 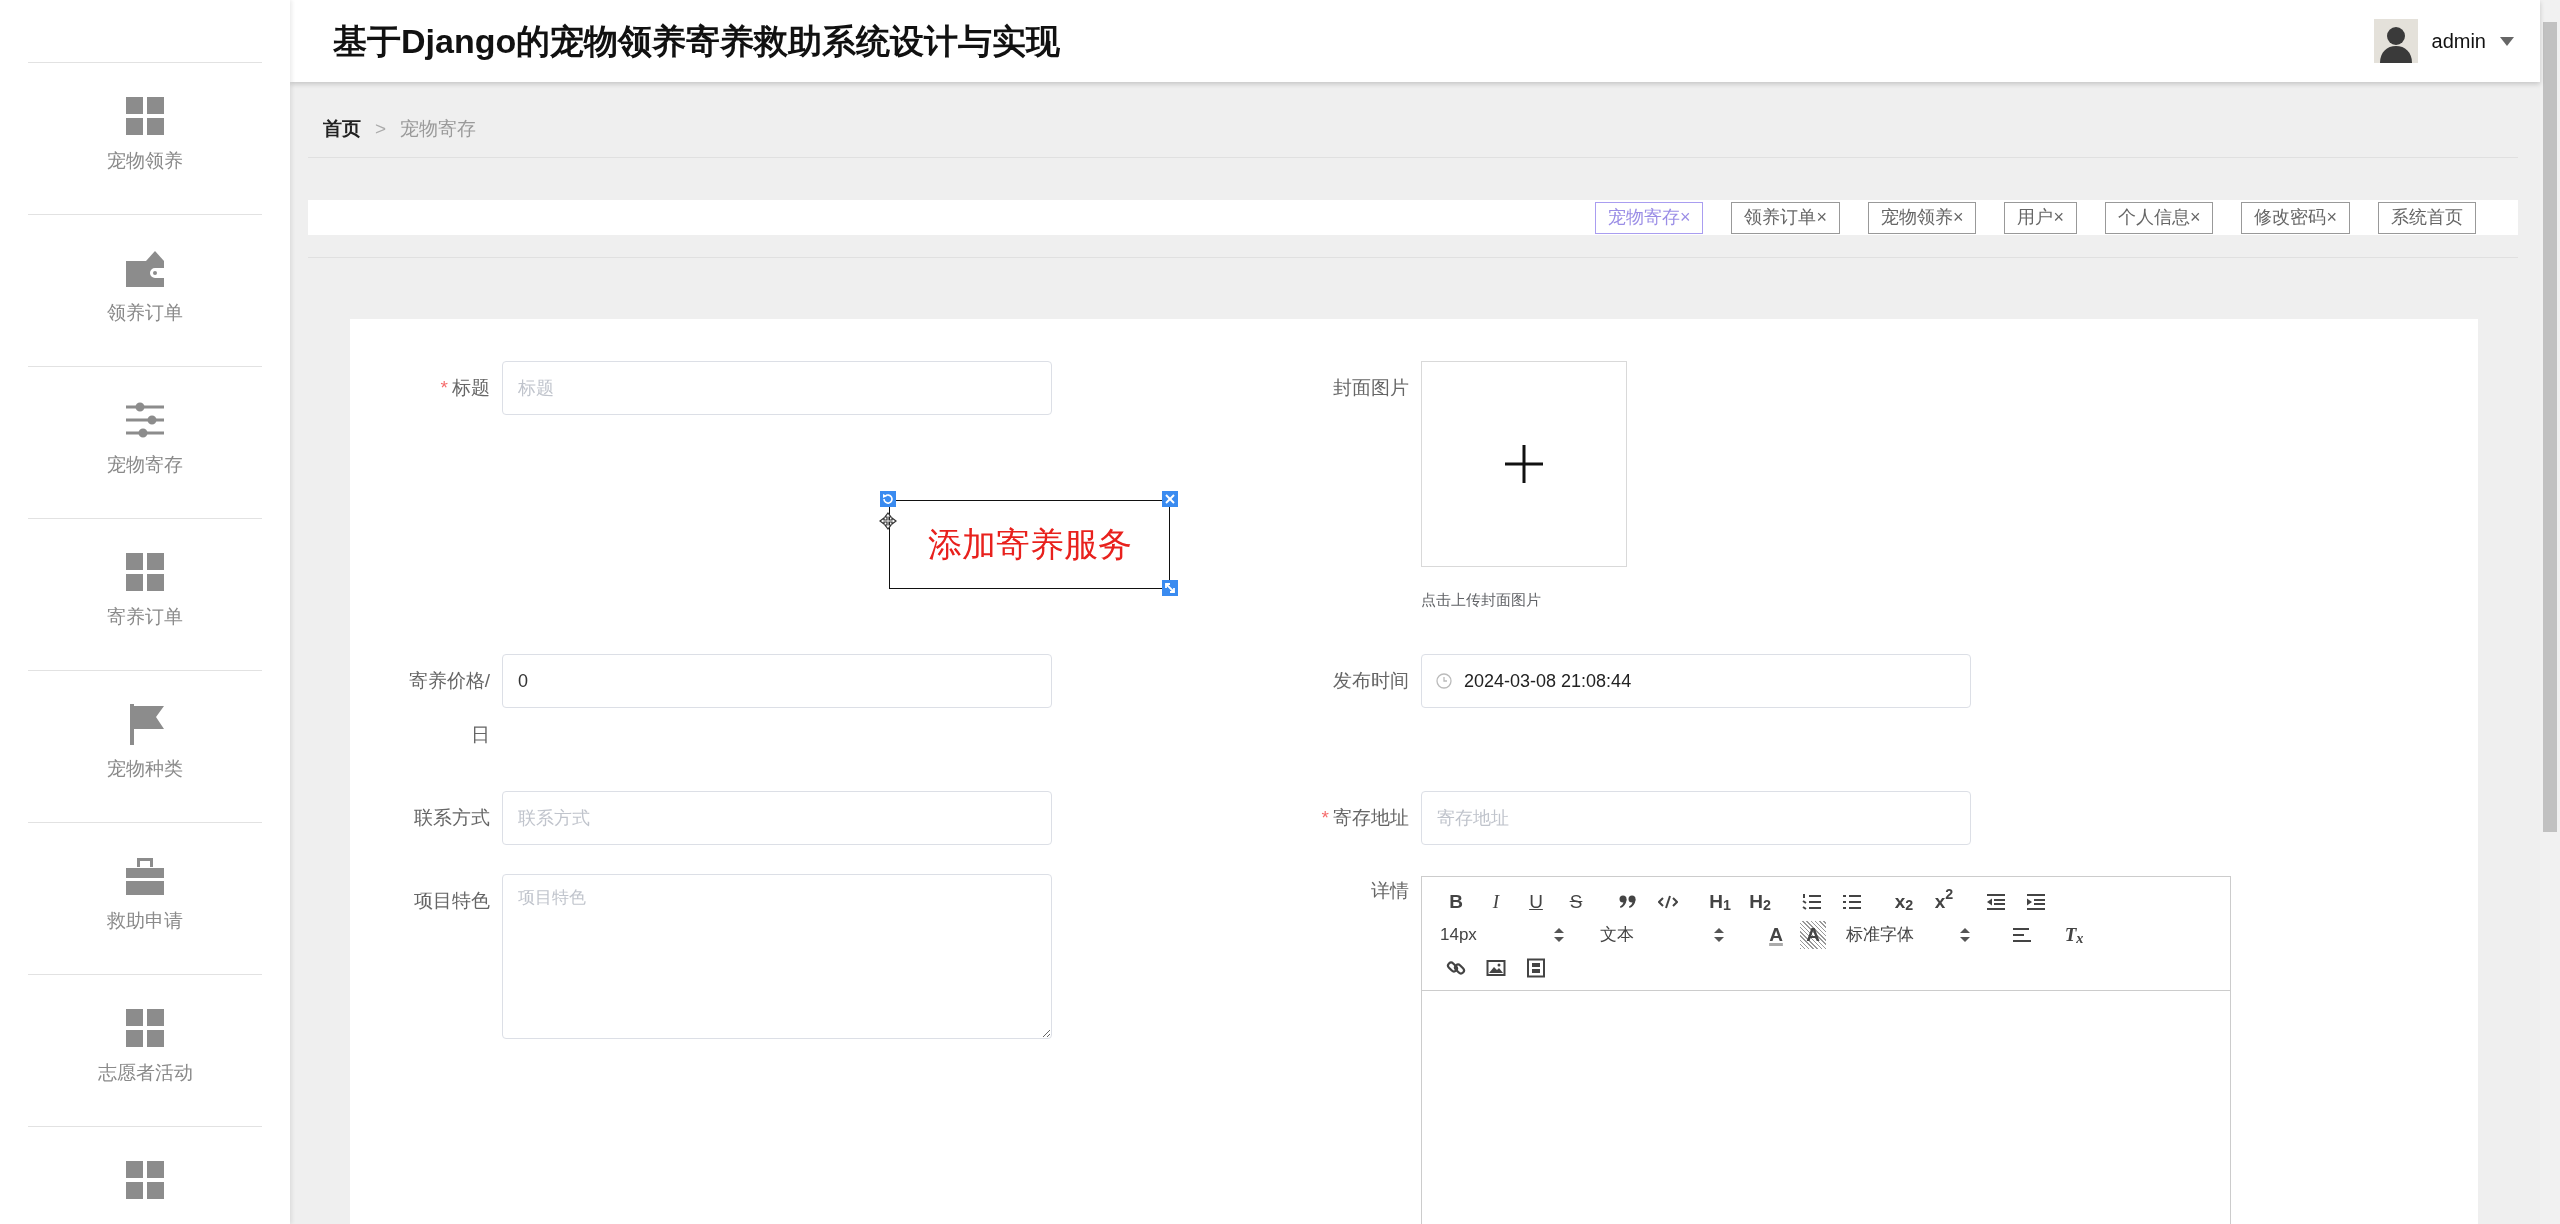 I want to click on field-label: 发布时间, so click(x=1371, y=681).